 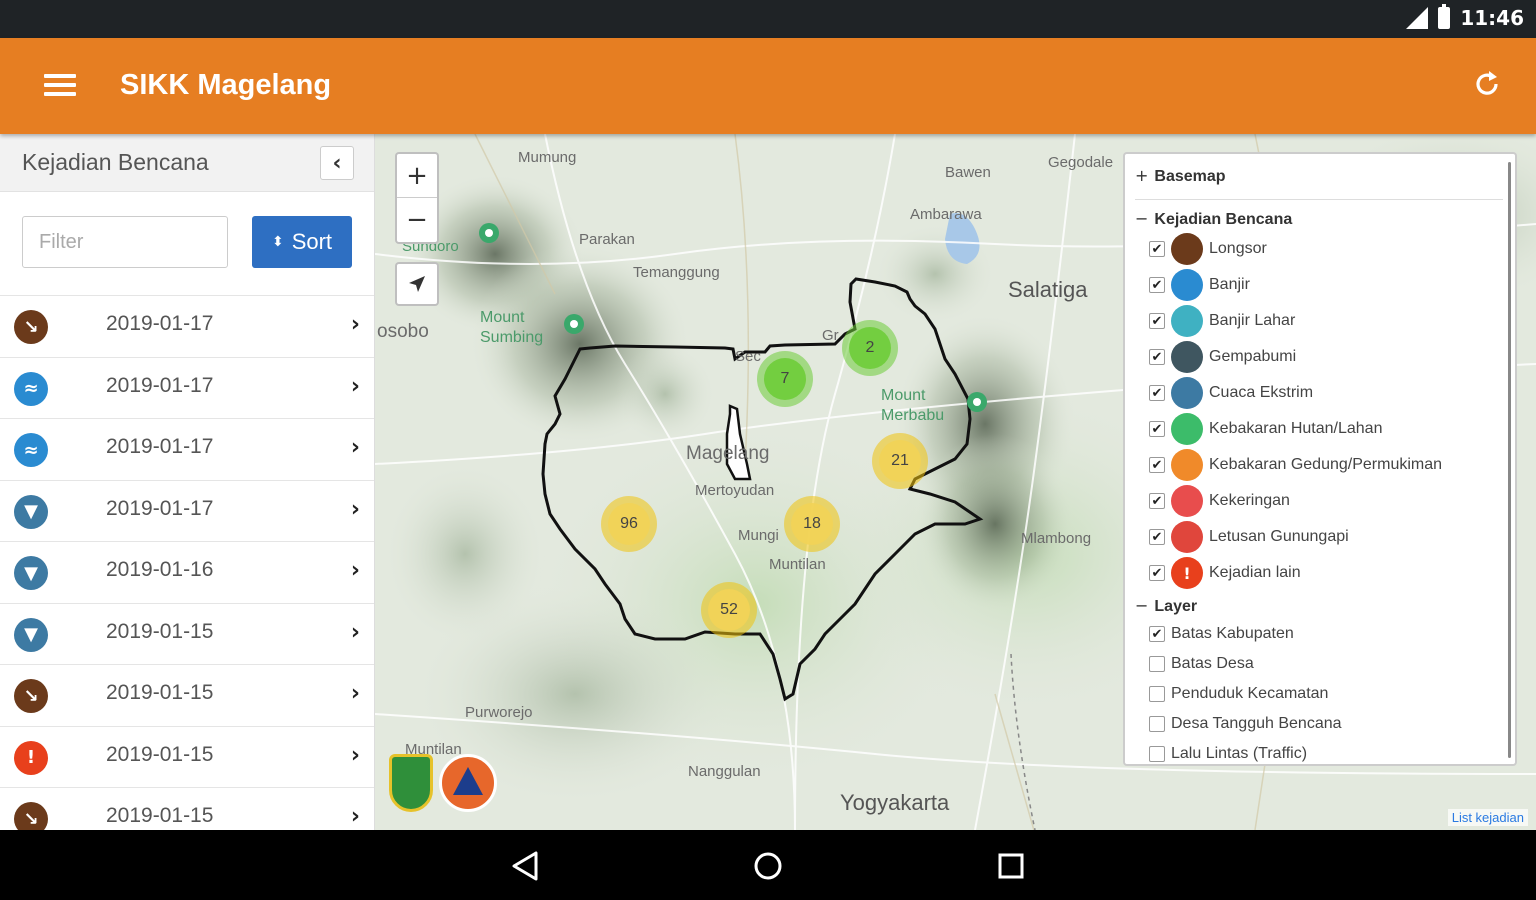 I want to click on cluster-marker: 21, so click(x=900, y=461).